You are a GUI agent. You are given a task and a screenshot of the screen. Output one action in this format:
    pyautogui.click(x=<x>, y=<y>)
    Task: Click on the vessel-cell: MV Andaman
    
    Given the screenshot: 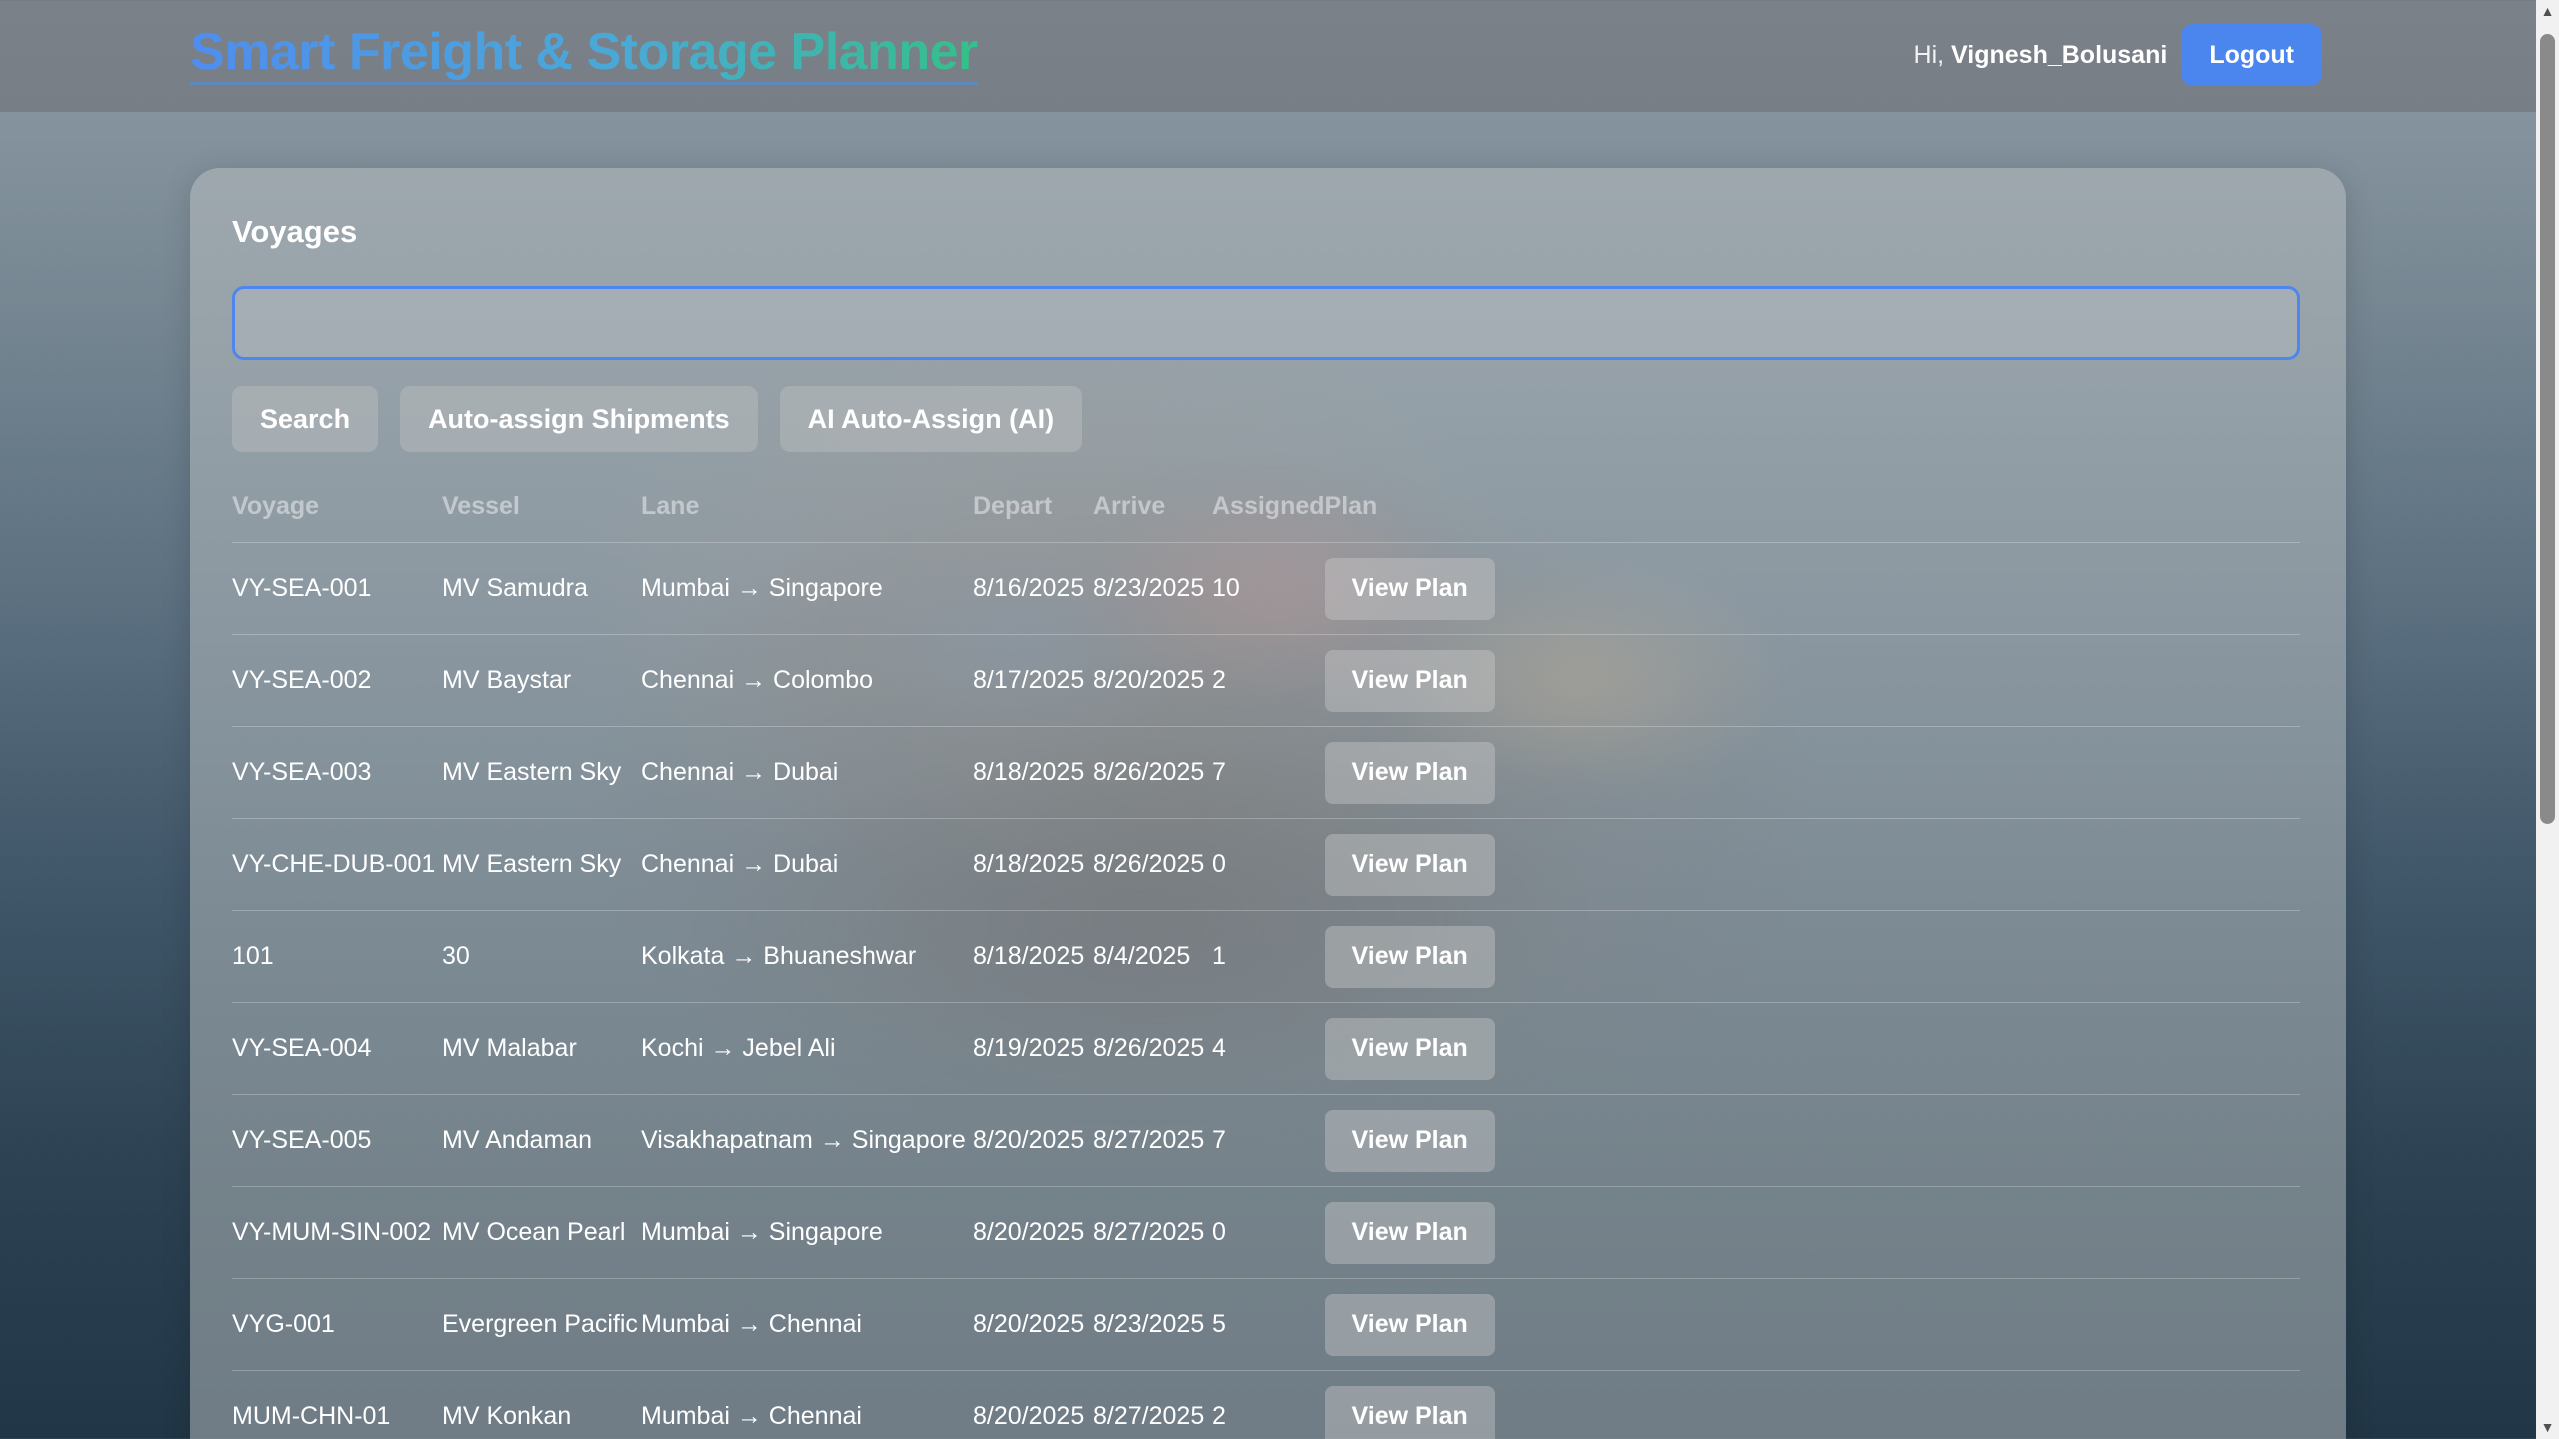 What is the action you would take?
    pyautogui.click(x=541, y=1140)
    